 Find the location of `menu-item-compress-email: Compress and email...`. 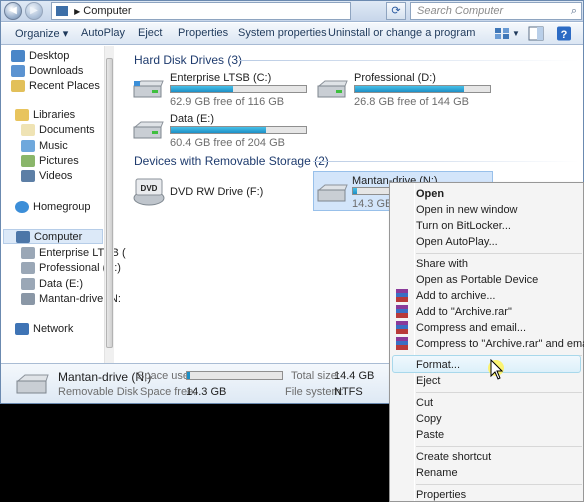

menu-item-compress-email: Compress and email... is located at coordinates (471, 328).